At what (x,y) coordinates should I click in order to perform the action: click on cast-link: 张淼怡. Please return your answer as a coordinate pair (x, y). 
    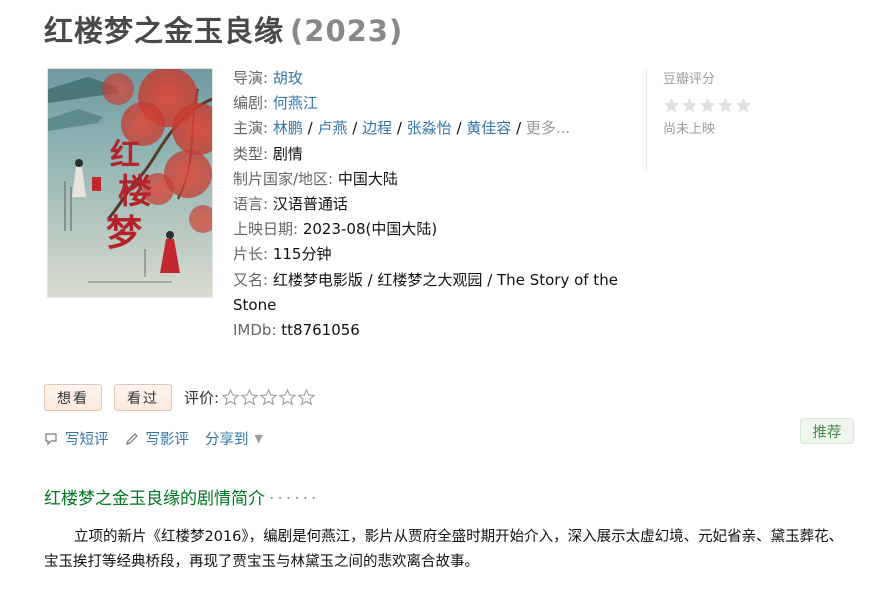
    Looking at the image, I should click on (429, 128).